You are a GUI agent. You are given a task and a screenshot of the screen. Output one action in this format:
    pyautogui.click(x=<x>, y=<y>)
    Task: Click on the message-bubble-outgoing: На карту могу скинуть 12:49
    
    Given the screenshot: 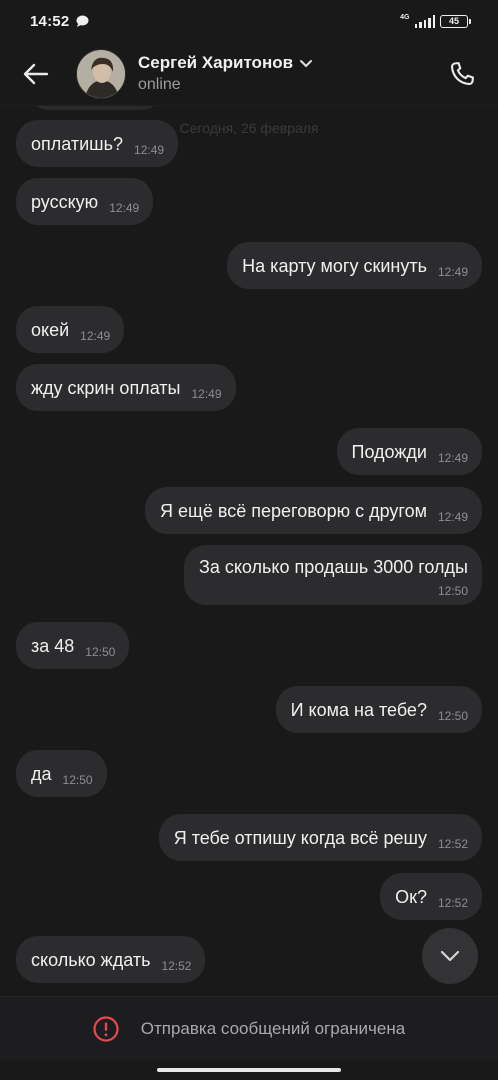 What is the action you would take?
    pyautogui.click(x=354, y=265)
    